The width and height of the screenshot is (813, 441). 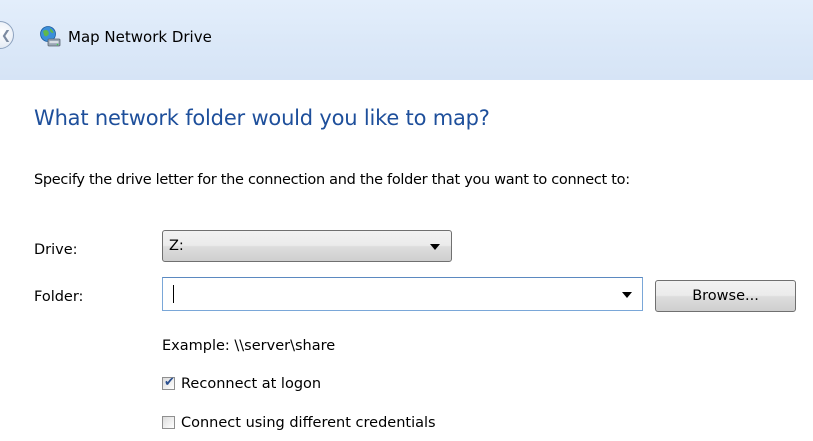 What do you see at coordinates (176, 246) in the screenshot?
I see `drive-select-value: Z:` at bounding box center [176, 246].